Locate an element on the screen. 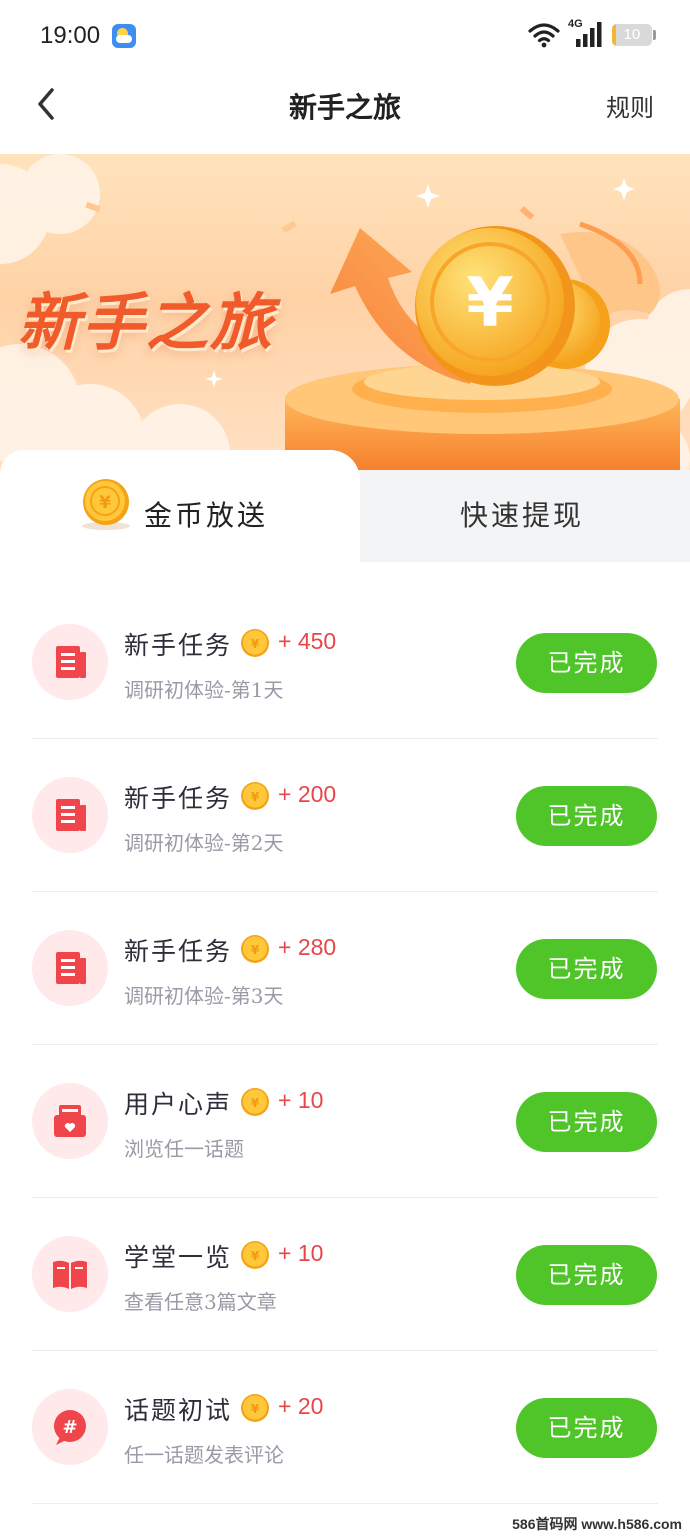  task-icon-badge: # is located at coordinates (70, 1427).